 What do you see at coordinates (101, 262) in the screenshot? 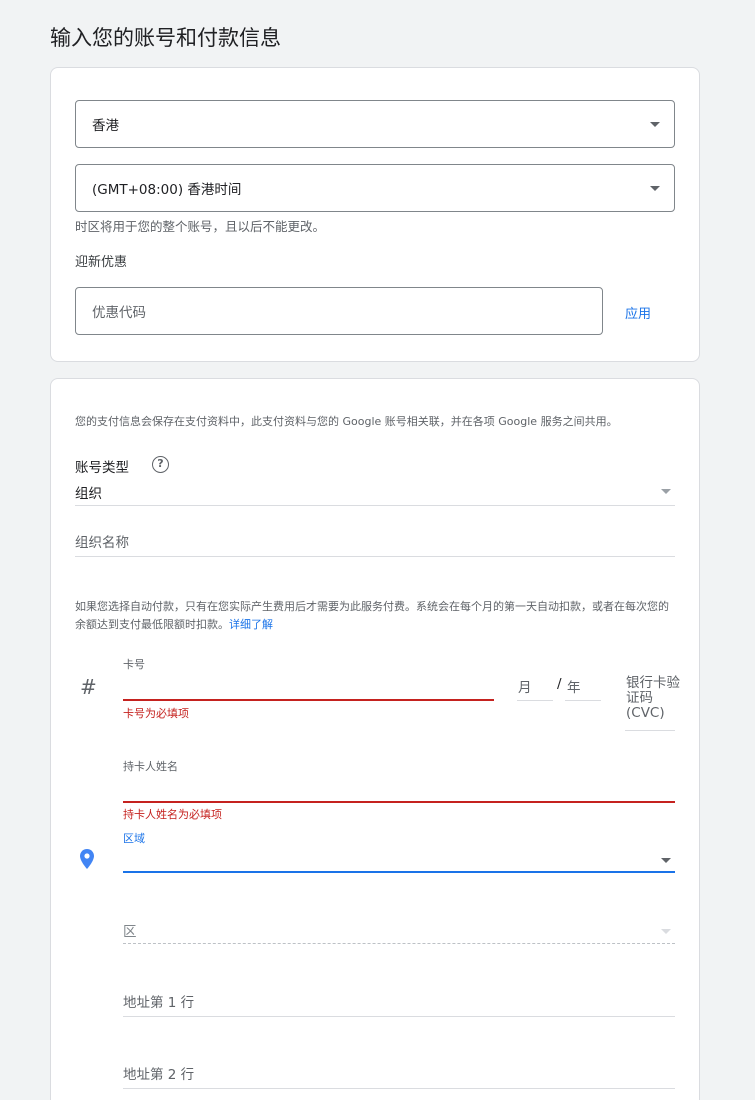
I see `promo-heading: 迎新优惠` at bounding box center [101, 262].